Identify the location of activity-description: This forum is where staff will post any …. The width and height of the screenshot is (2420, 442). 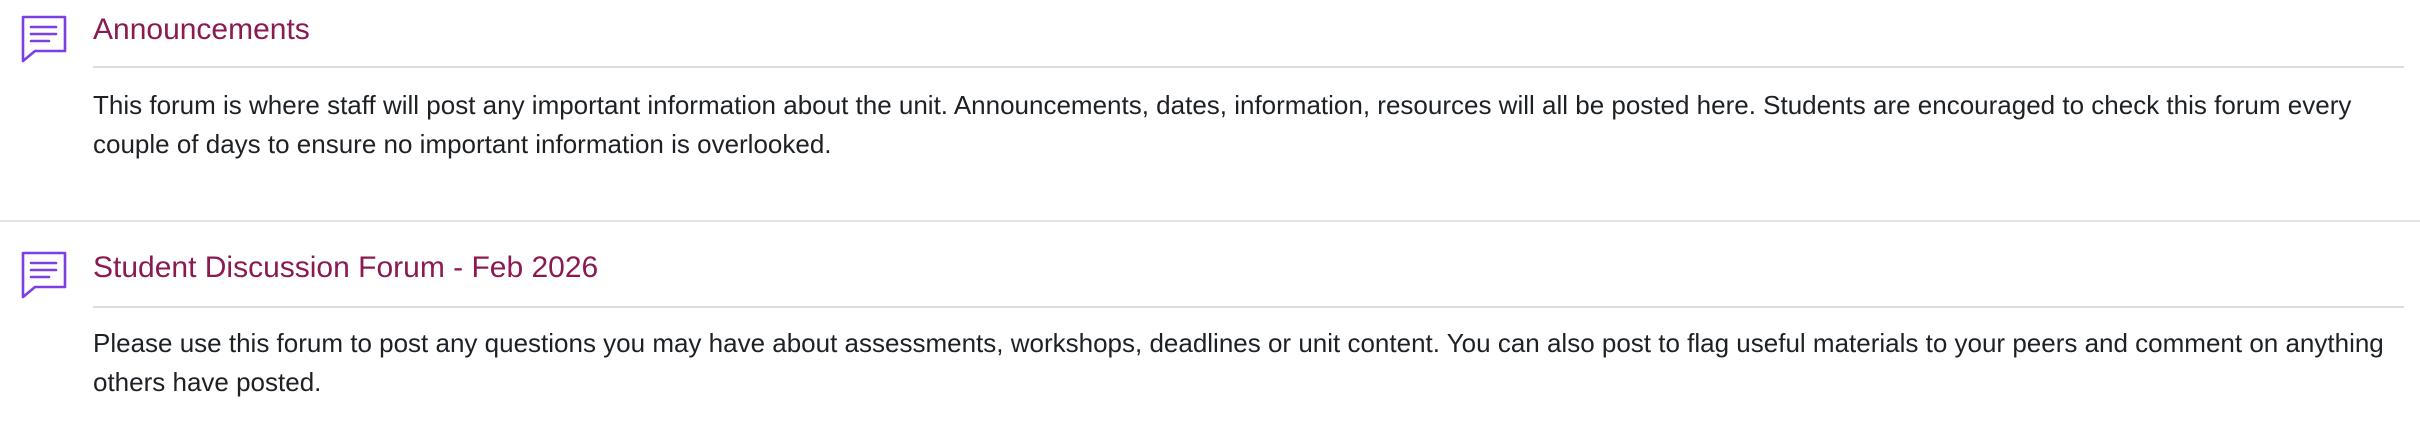
(1222, 124).